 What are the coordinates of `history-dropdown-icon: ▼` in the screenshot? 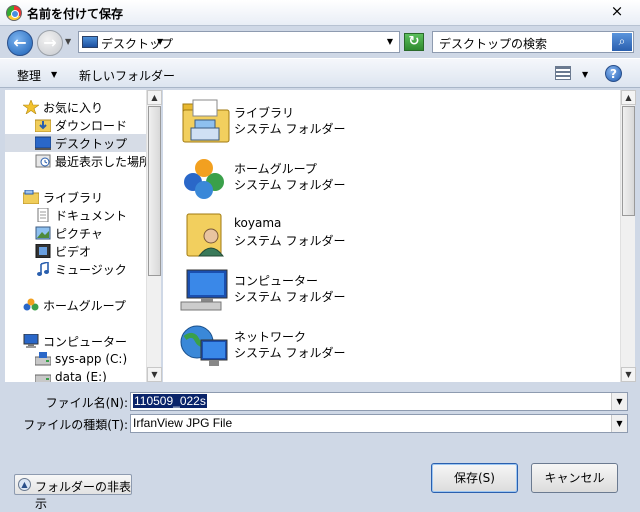 It's located at (68, 41).